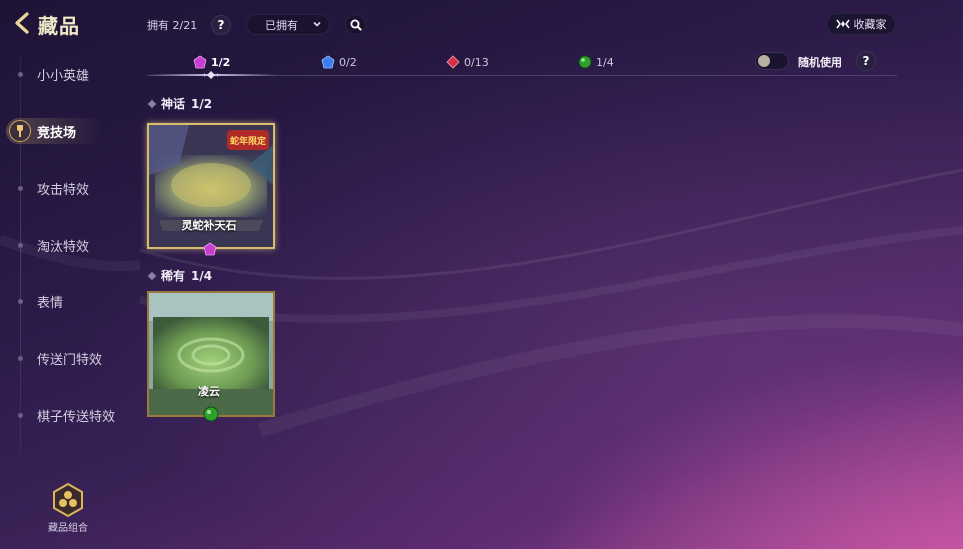  I want to click on combo-label: 藏品组合, so click(68, 528).